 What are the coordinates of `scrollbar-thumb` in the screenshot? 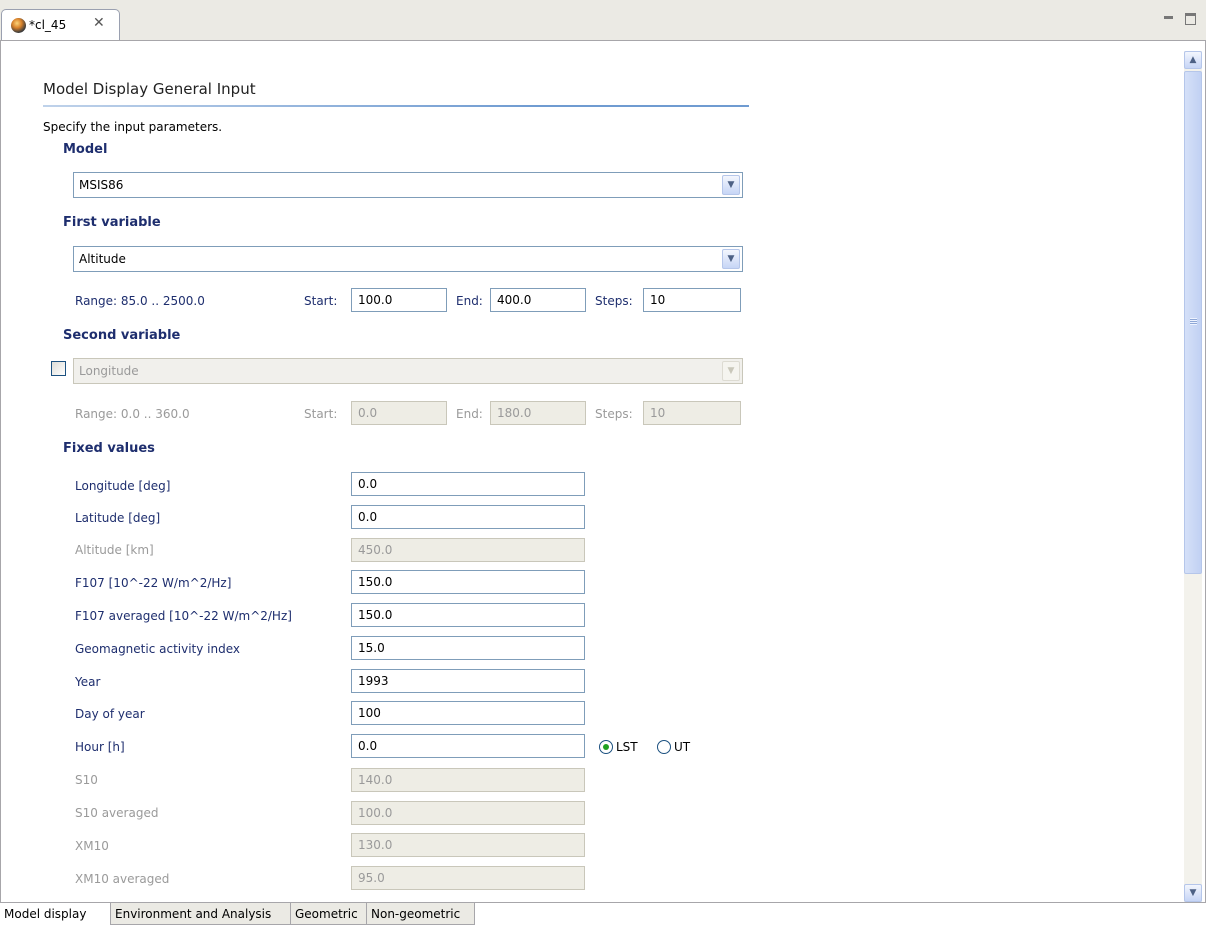 It's located at (1193, 322).